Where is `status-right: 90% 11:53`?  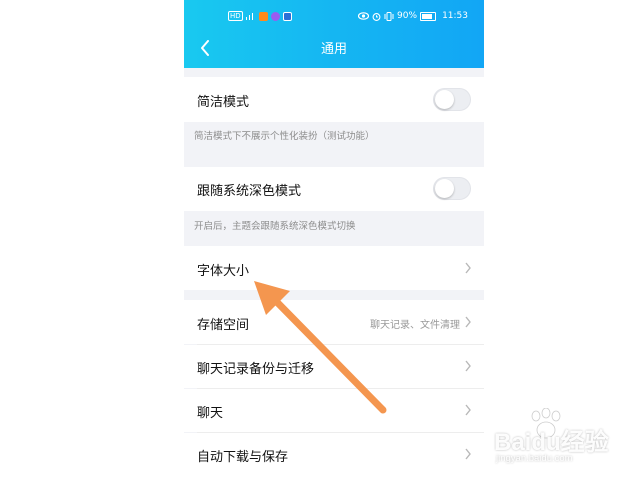
status-right: 90% 11:53 is located at coordinates (413, 16).